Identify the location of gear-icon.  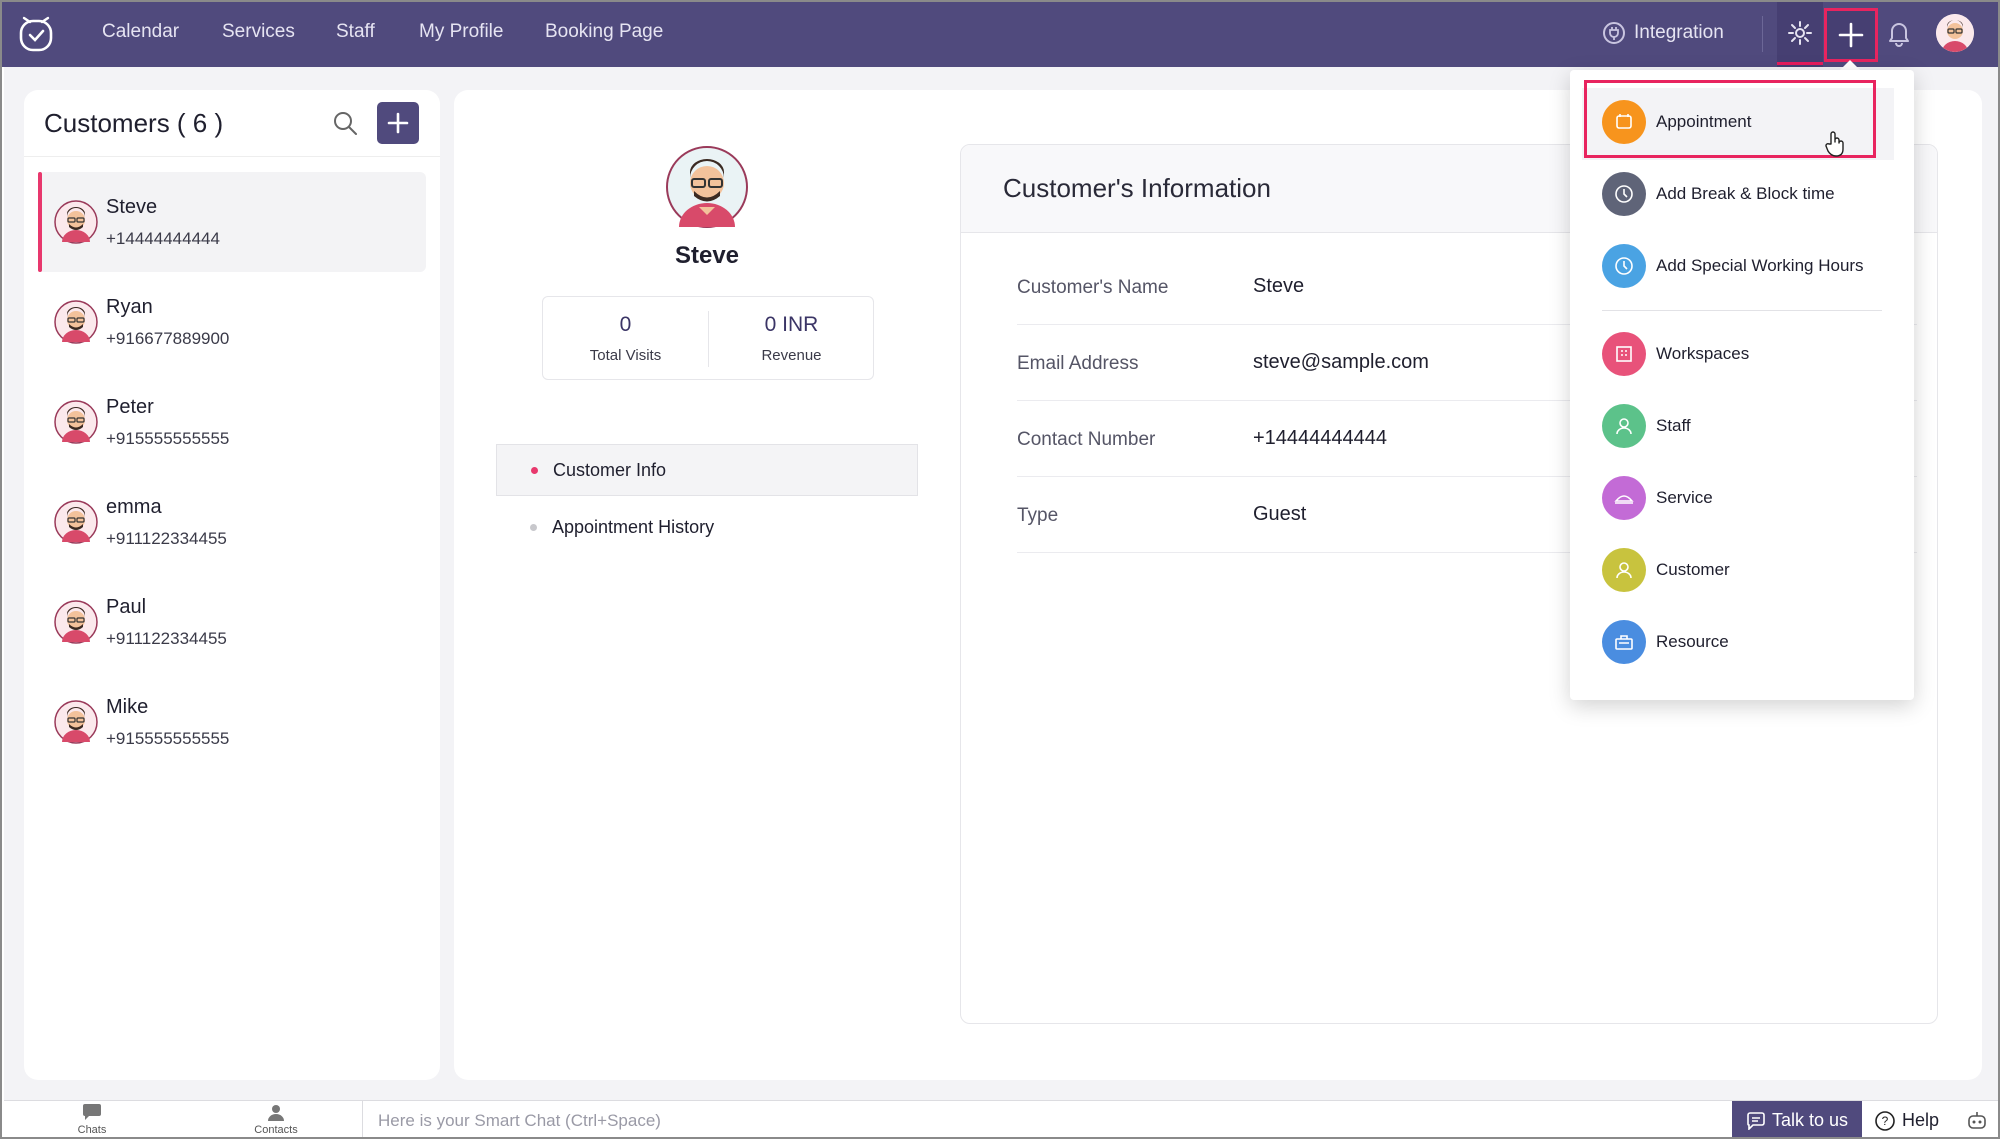
(1800, 33).